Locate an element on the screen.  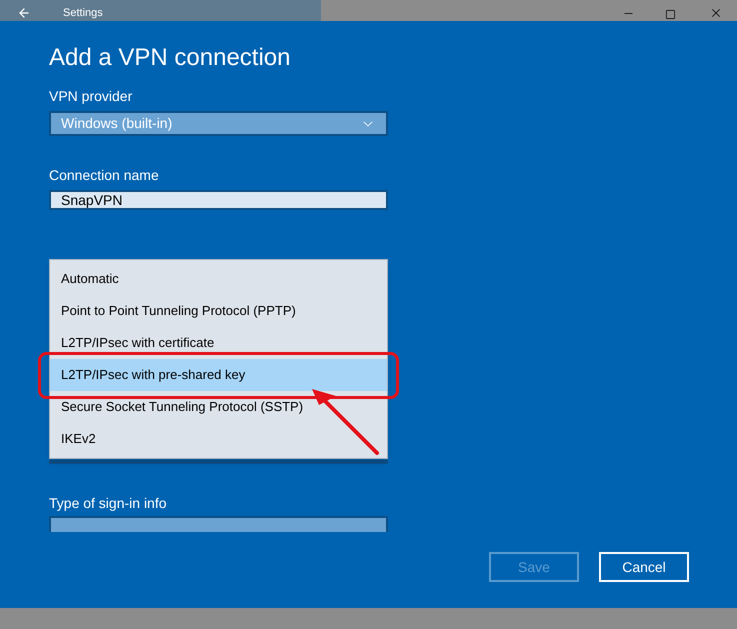
menu-item: Automatic is located at coordinates (218, 279).